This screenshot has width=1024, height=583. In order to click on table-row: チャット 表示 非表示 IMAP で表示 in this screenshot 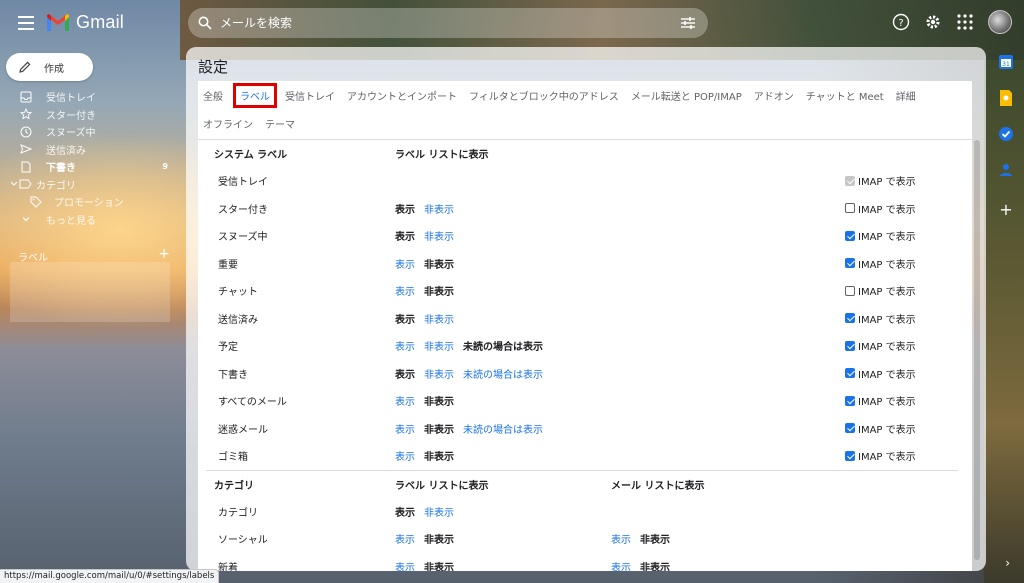, I will do `click(577, 291)`.